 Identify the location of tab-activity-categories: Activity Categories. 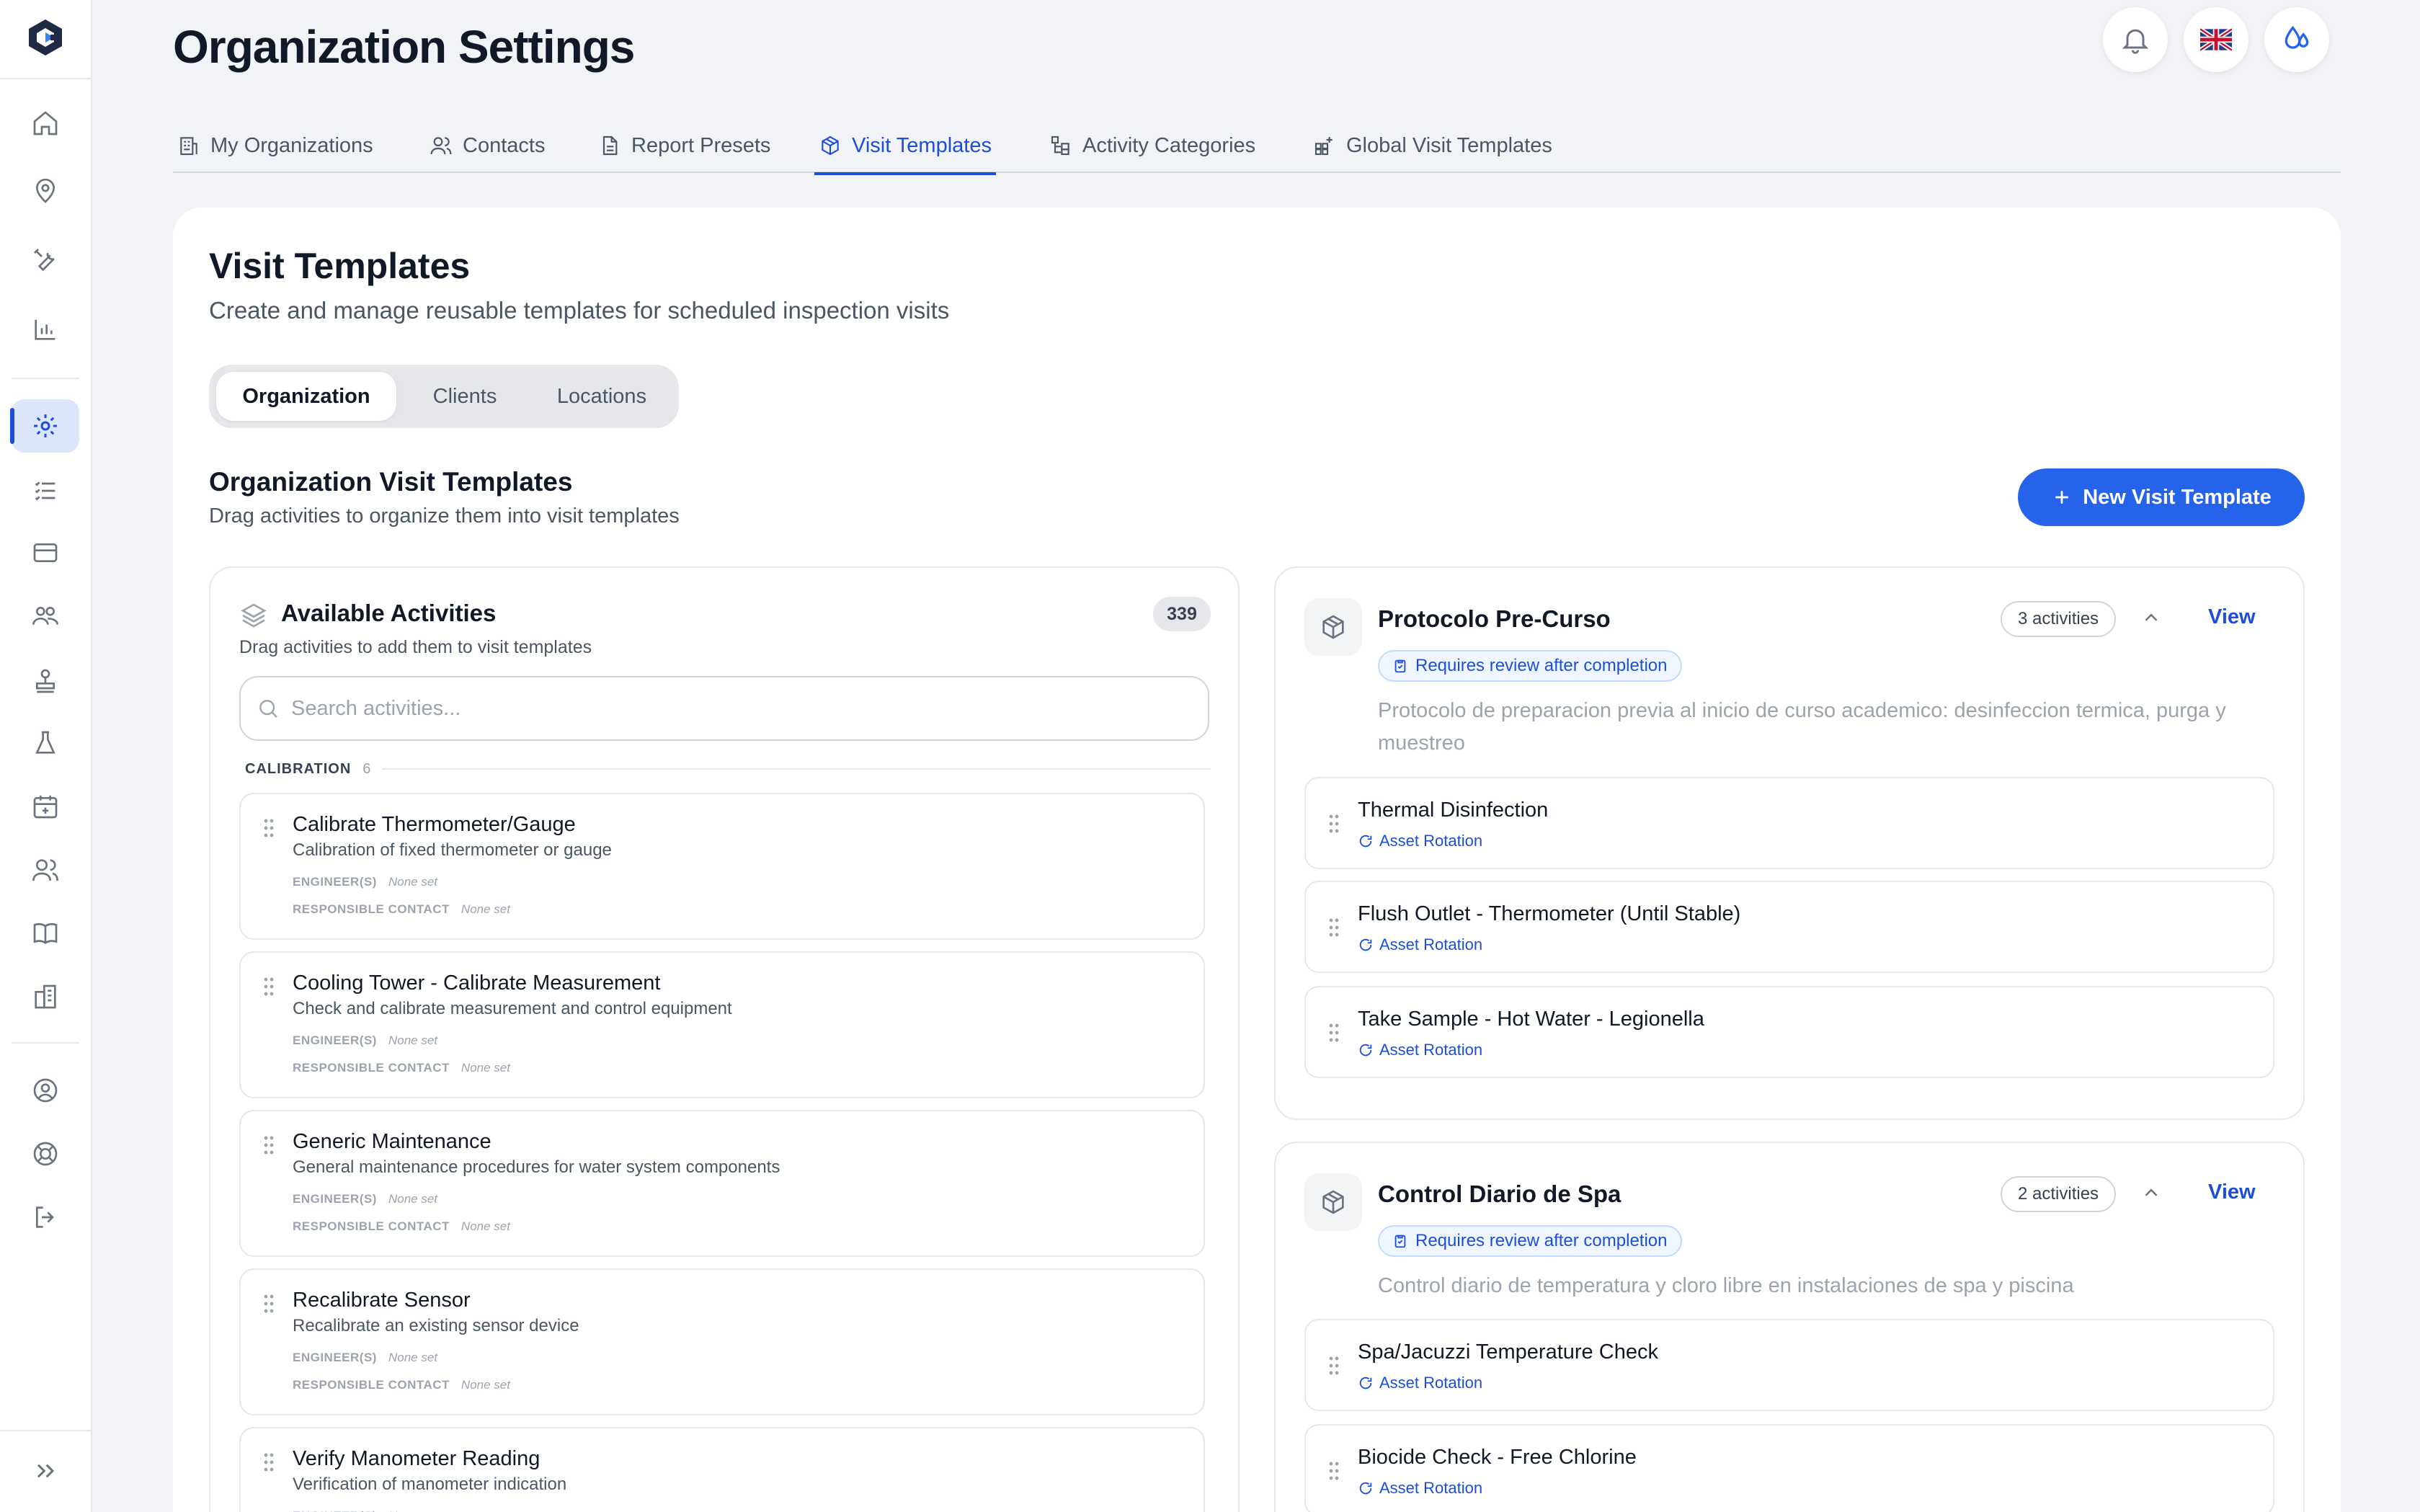
(1152, 146).